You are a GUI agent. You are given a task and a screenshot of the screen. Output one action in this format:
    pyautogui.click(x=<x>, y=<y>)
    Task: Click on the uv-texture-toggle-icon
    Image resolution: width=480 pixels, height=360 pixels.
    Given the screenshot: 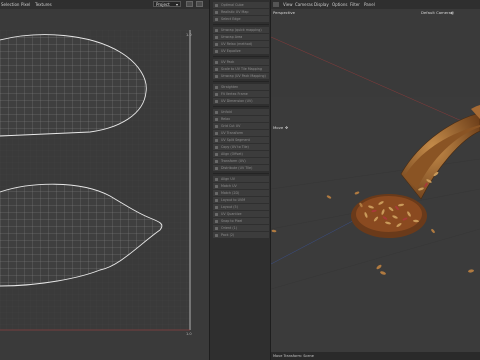 What is the action you would take?
    pyautogui.click(x=199, y=4)
    